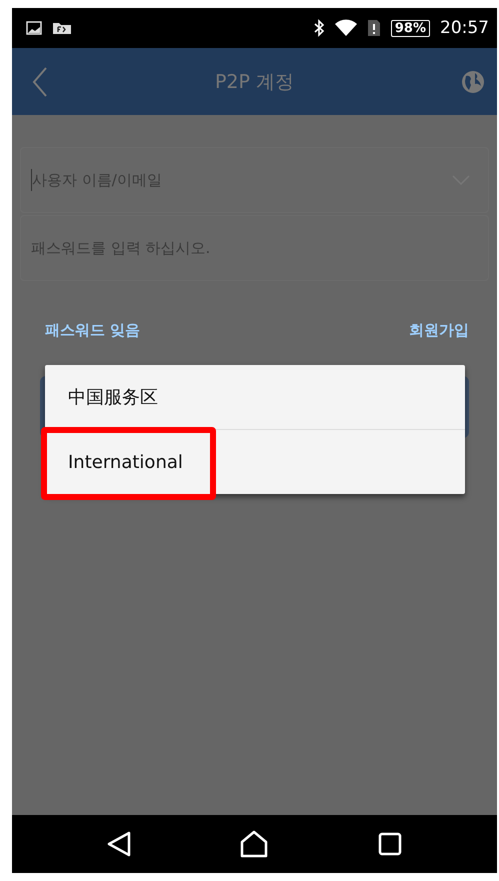 Image resolution: width=499 pixels, height=881 pixels. I want to click on account-link: 회원가입, so click(439, 330).